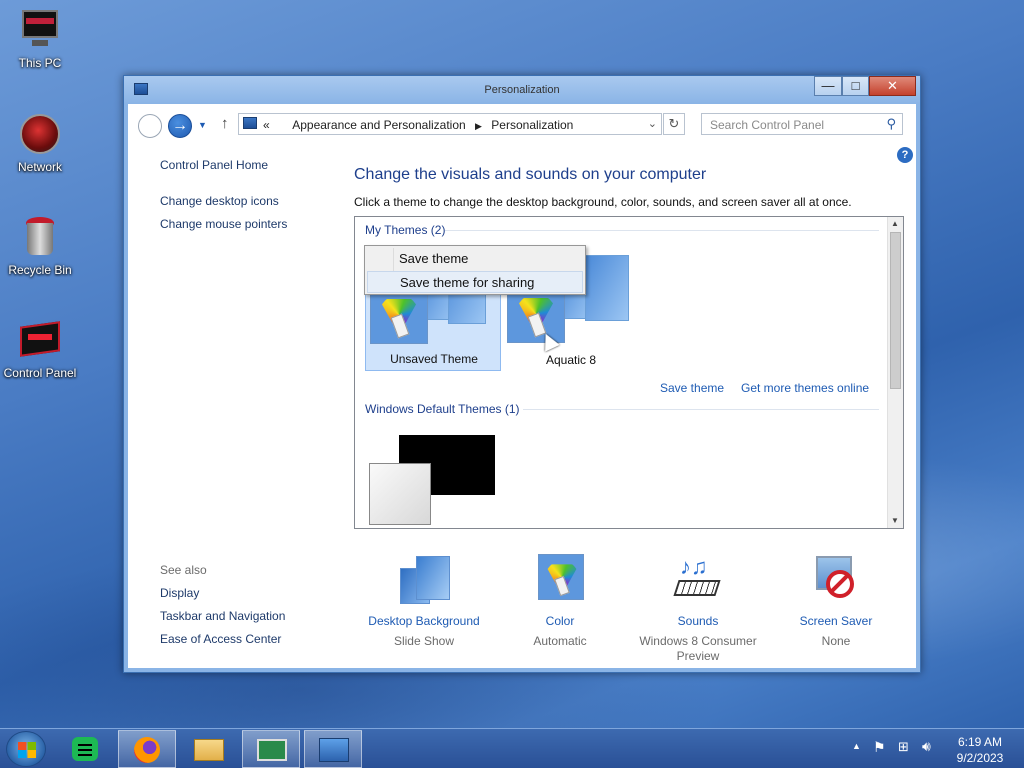 The height and width of the screenshot is (768, 1024). I want to click on control-panel-taskbar-icon, so click(334, 750).